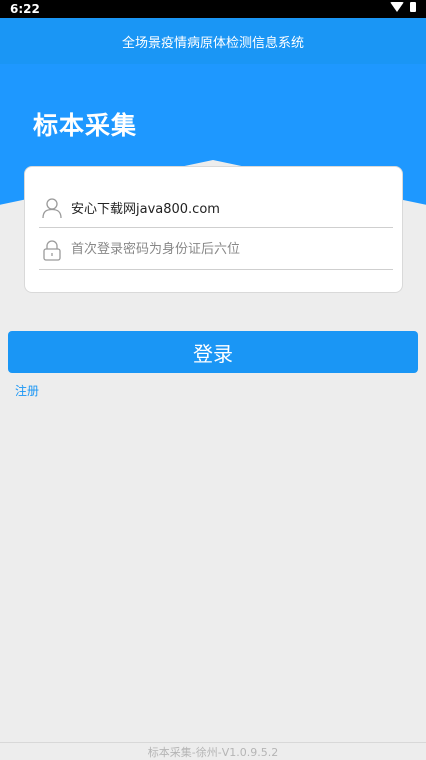 This screenshot has height=760, width=426. Describe the element at coordinates (27, 390) in the screenshot. I see `register-link: 注册` at that location.